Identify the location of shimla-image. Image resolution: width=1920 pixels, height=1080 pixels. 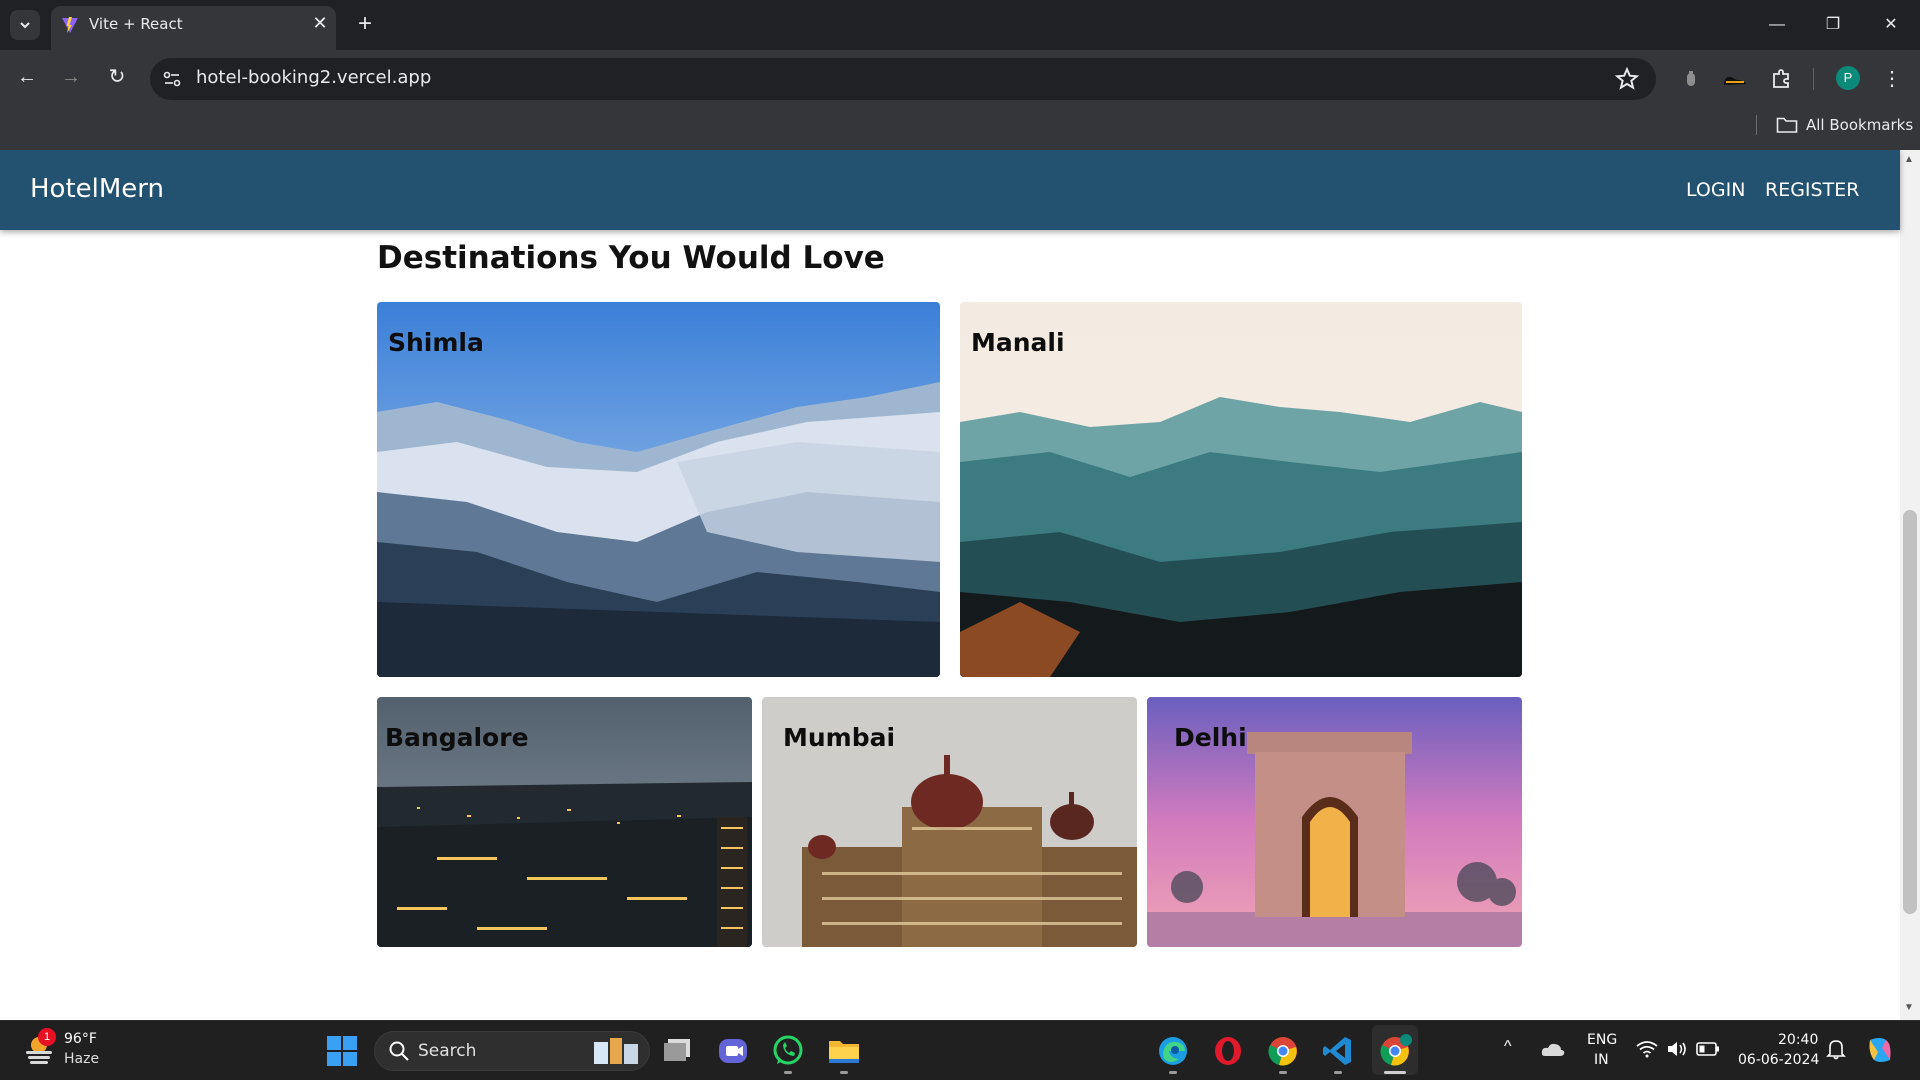
(658, 489).